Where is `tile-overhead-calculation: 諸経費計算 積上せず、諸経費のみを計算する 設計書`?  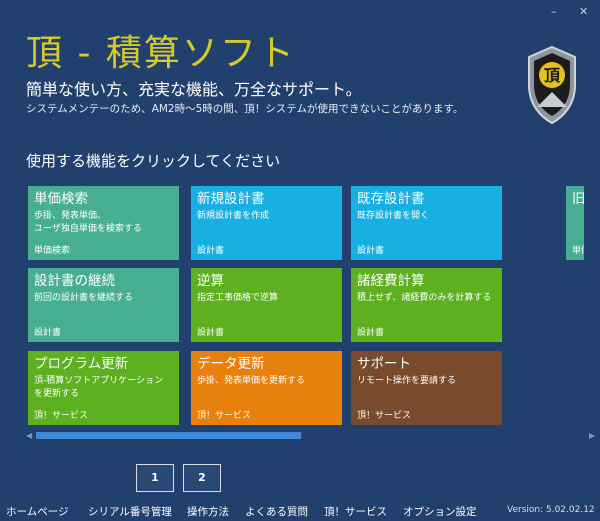
tile-overhead-calculation: 諸経費計算 積上せず、諸経費のみを計算する 設計書 is located at coordinates (426, 305).